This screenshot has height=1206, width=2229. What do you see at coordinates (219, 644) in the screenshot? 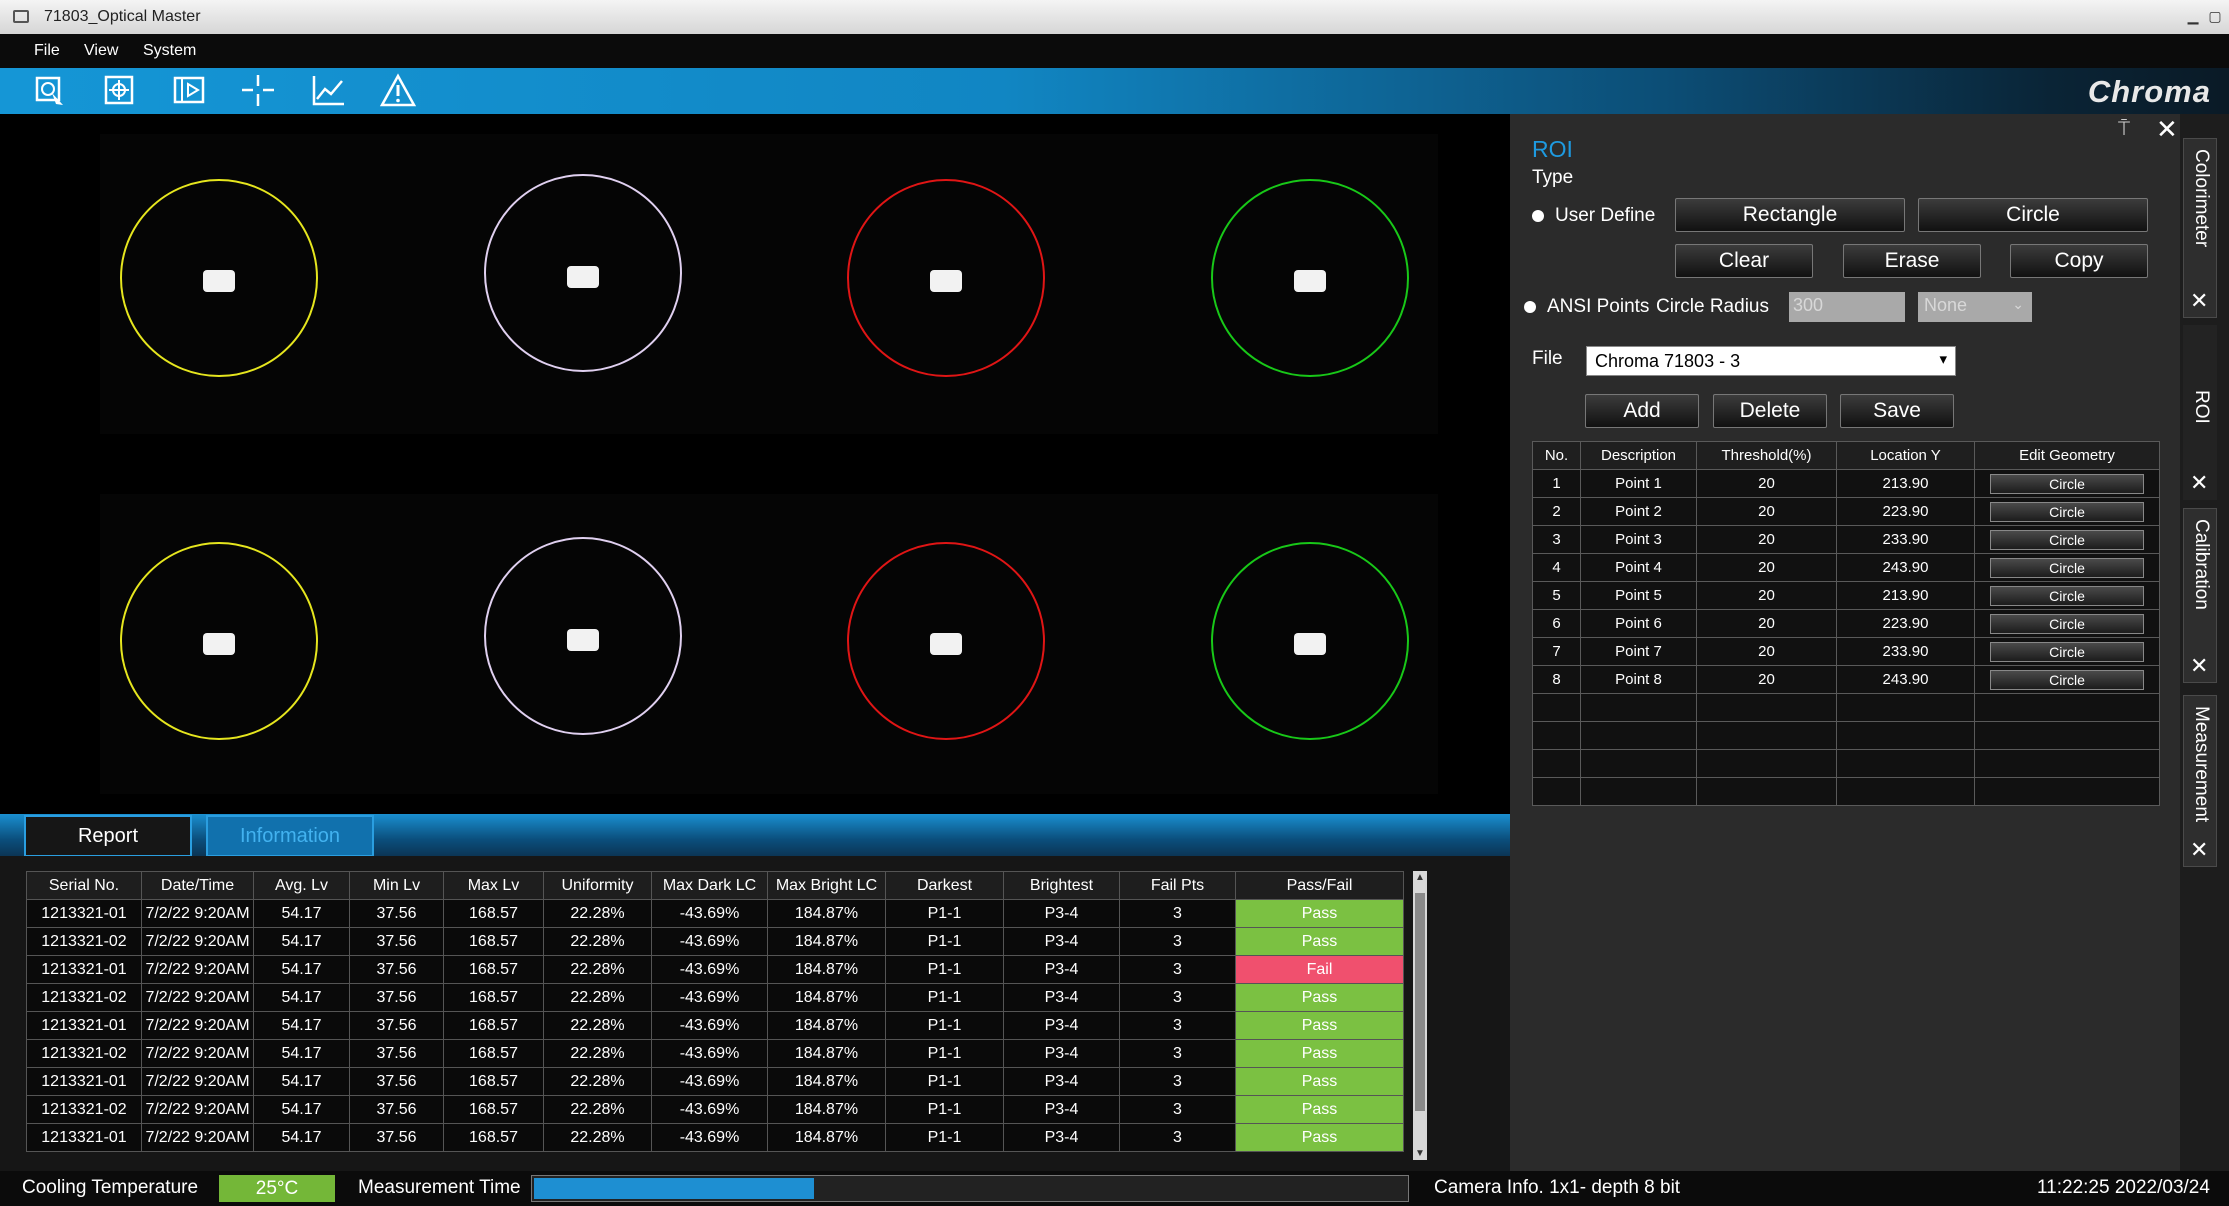
I see `light-spot` at bounding box center [219, 644].